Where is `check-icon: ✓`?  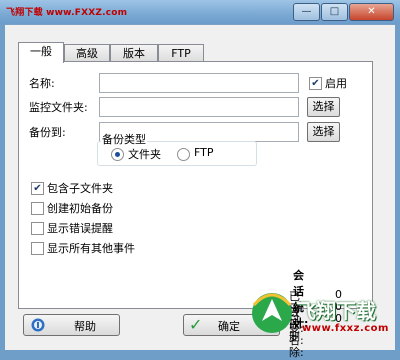 check-icon: ✓ is located at coordinates (196, 324).